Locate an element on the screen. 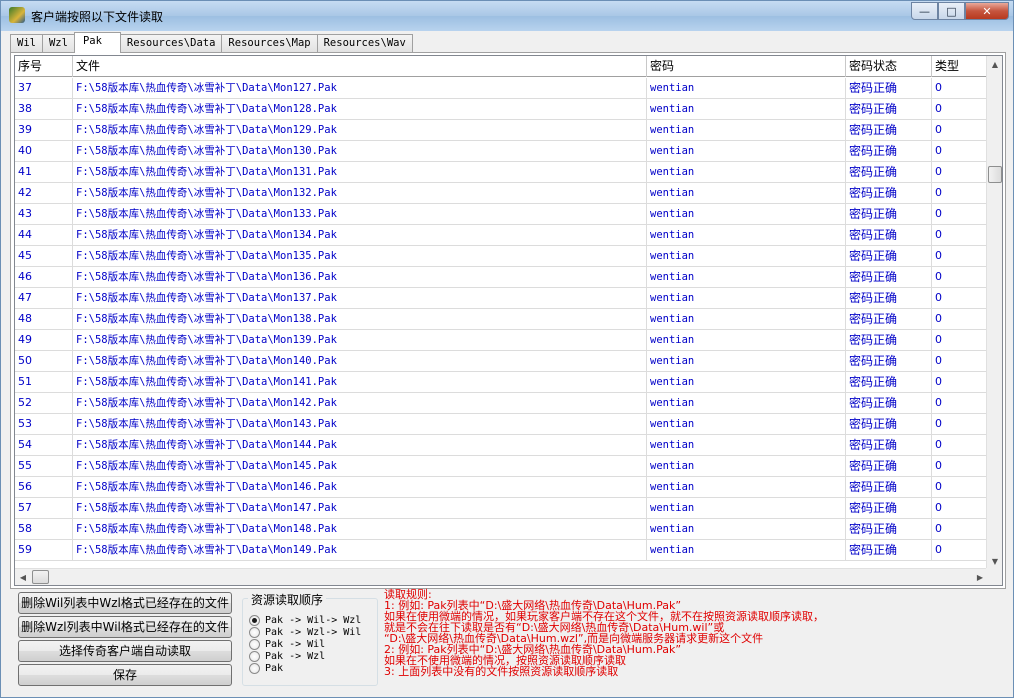 The width and height of the screenshot is (1014, 698). column-header-index: 序号 is located at coordinates (44, 66).